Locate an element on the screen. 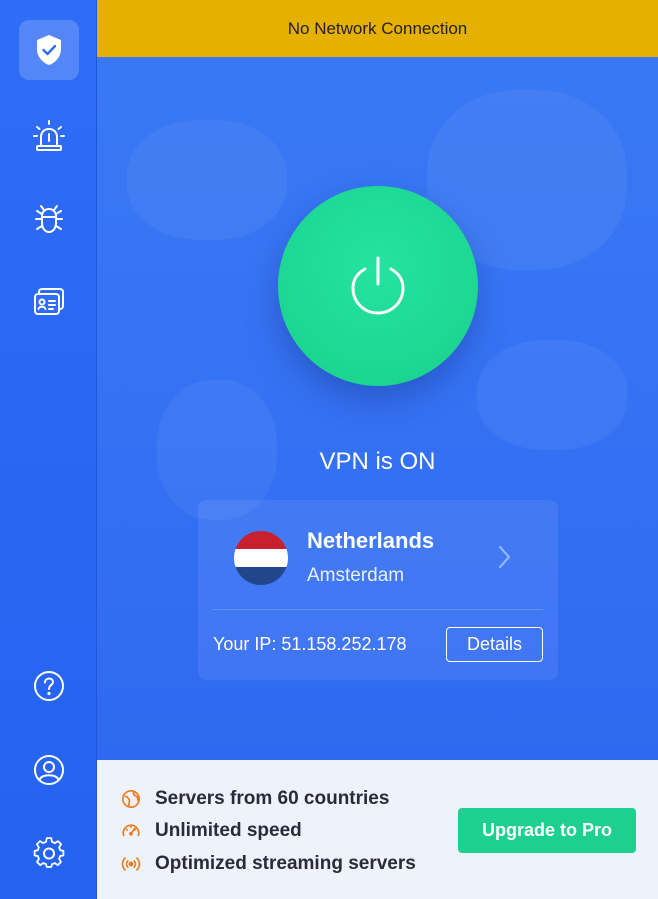 This screenshot has height=899, width=658. globe-icon is located at coordinates (131, 799).